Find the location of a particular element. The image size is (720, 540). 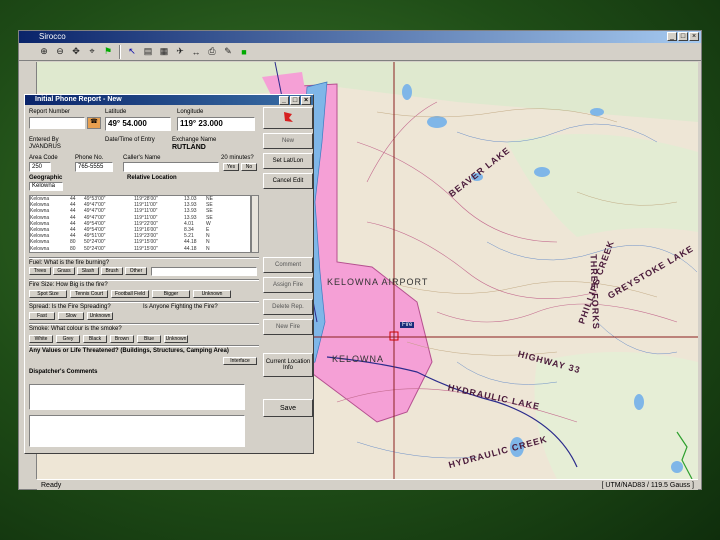

exchange-label: Exchange Name is located at coordinates (194, 140).